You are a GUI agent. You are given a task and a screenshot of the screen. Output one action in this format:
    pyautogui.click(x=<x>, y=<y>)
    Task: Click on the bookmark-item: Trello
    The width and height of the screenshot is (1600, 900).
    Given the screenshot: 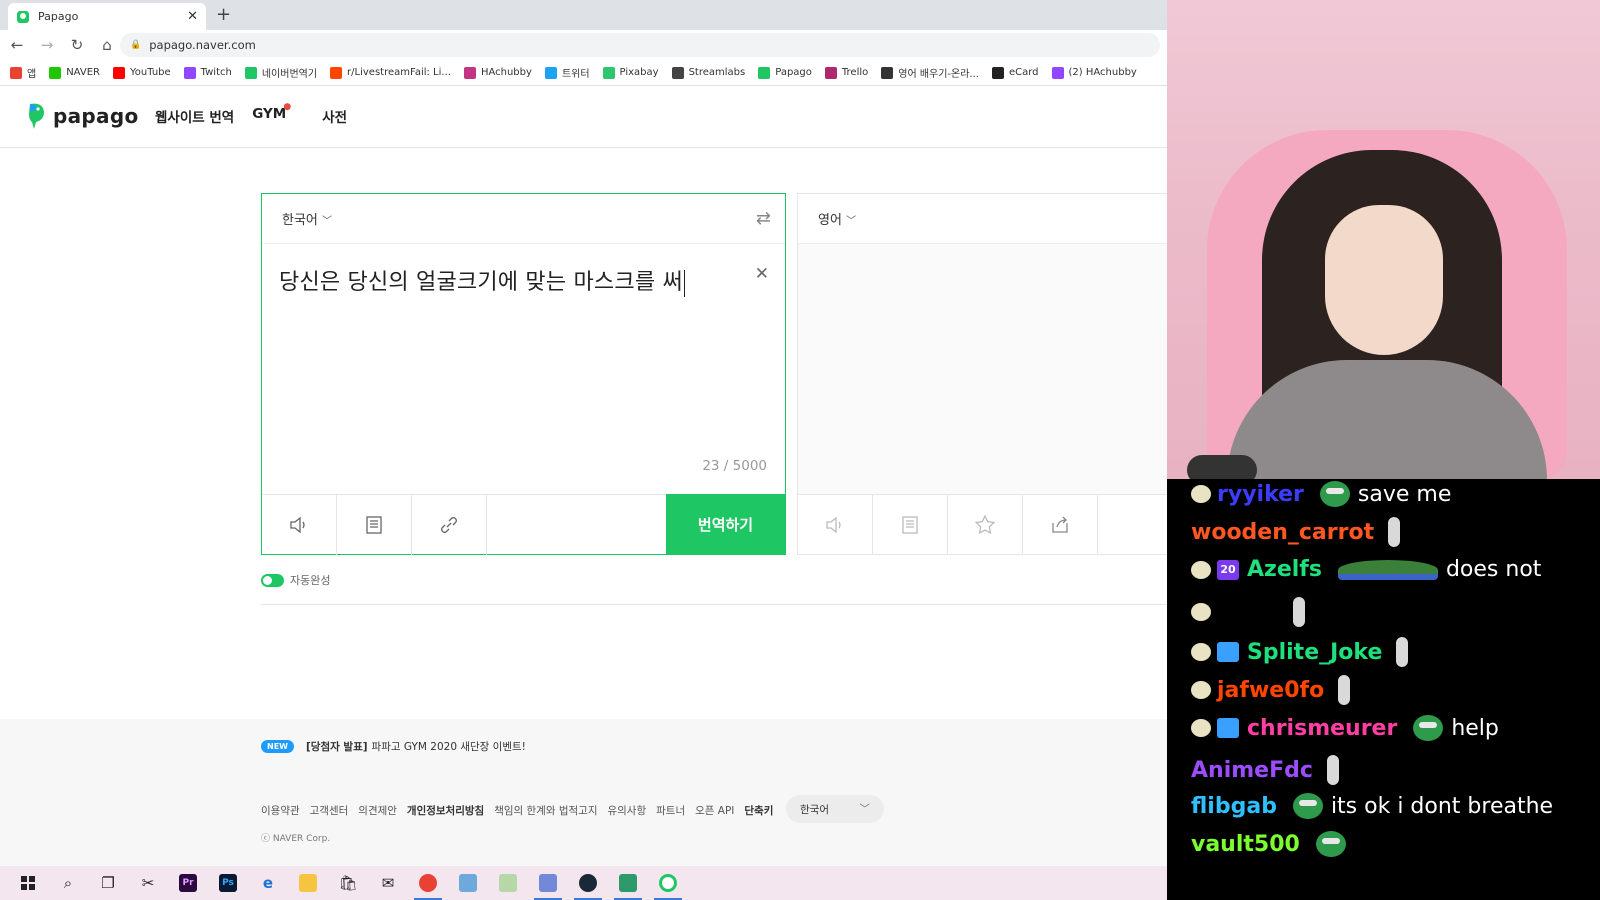 What is the action you would take?
    pyautogui.click(x=846, y=72)
    